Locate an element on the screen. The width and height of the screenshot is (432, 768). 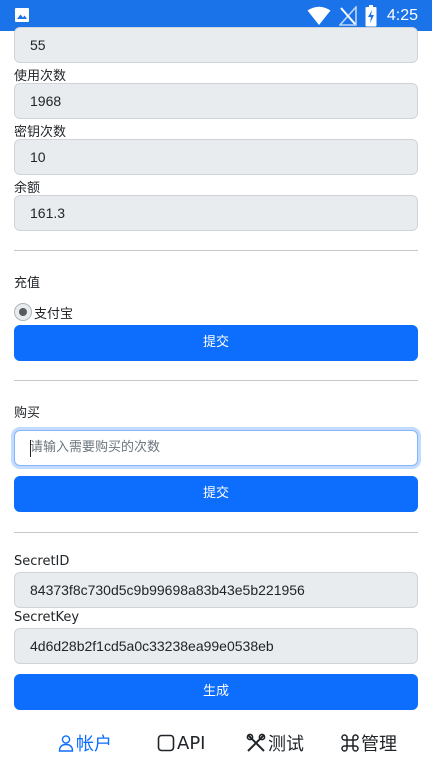
purchase-title: 购买 is located at coordinates (27, 413).